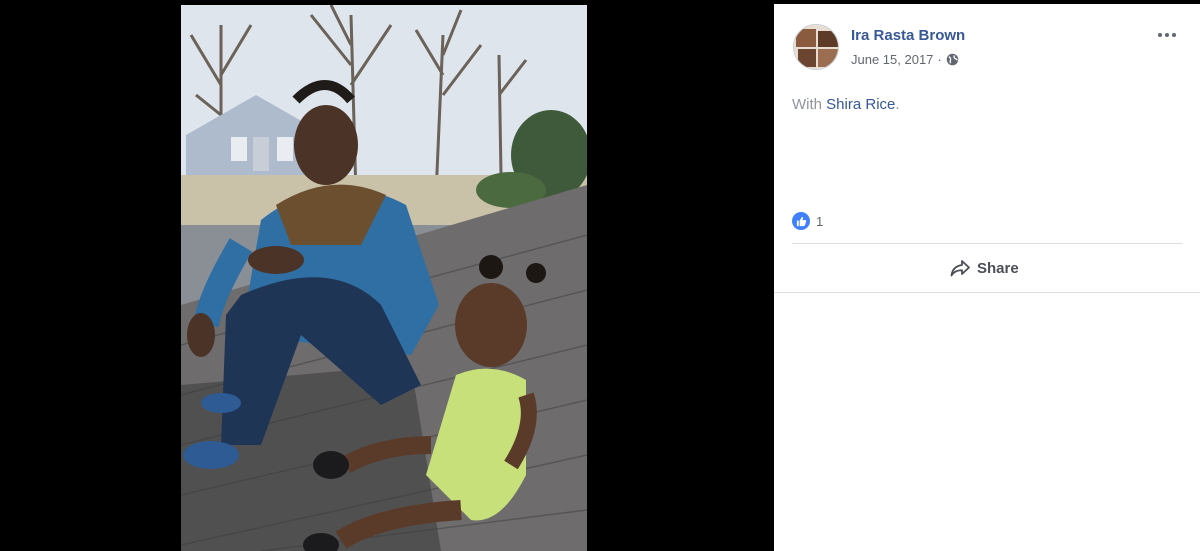 This screenshot has height=551, width=1200. What do you see at coordinates (820, 221) in the screenshot?
I see `like-count: 1` at bounding box center [820, 221].